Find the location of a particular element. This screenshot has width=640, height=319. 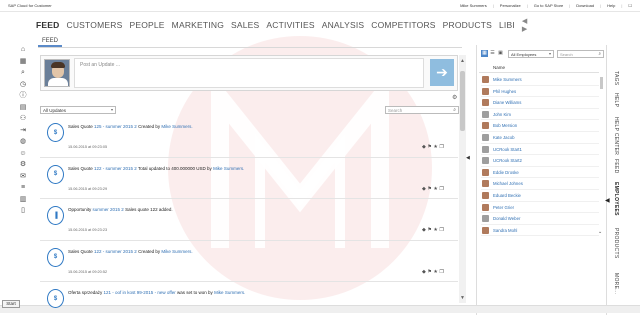

chevron-up-icon: ▲ is located at coordinates (462, 61).